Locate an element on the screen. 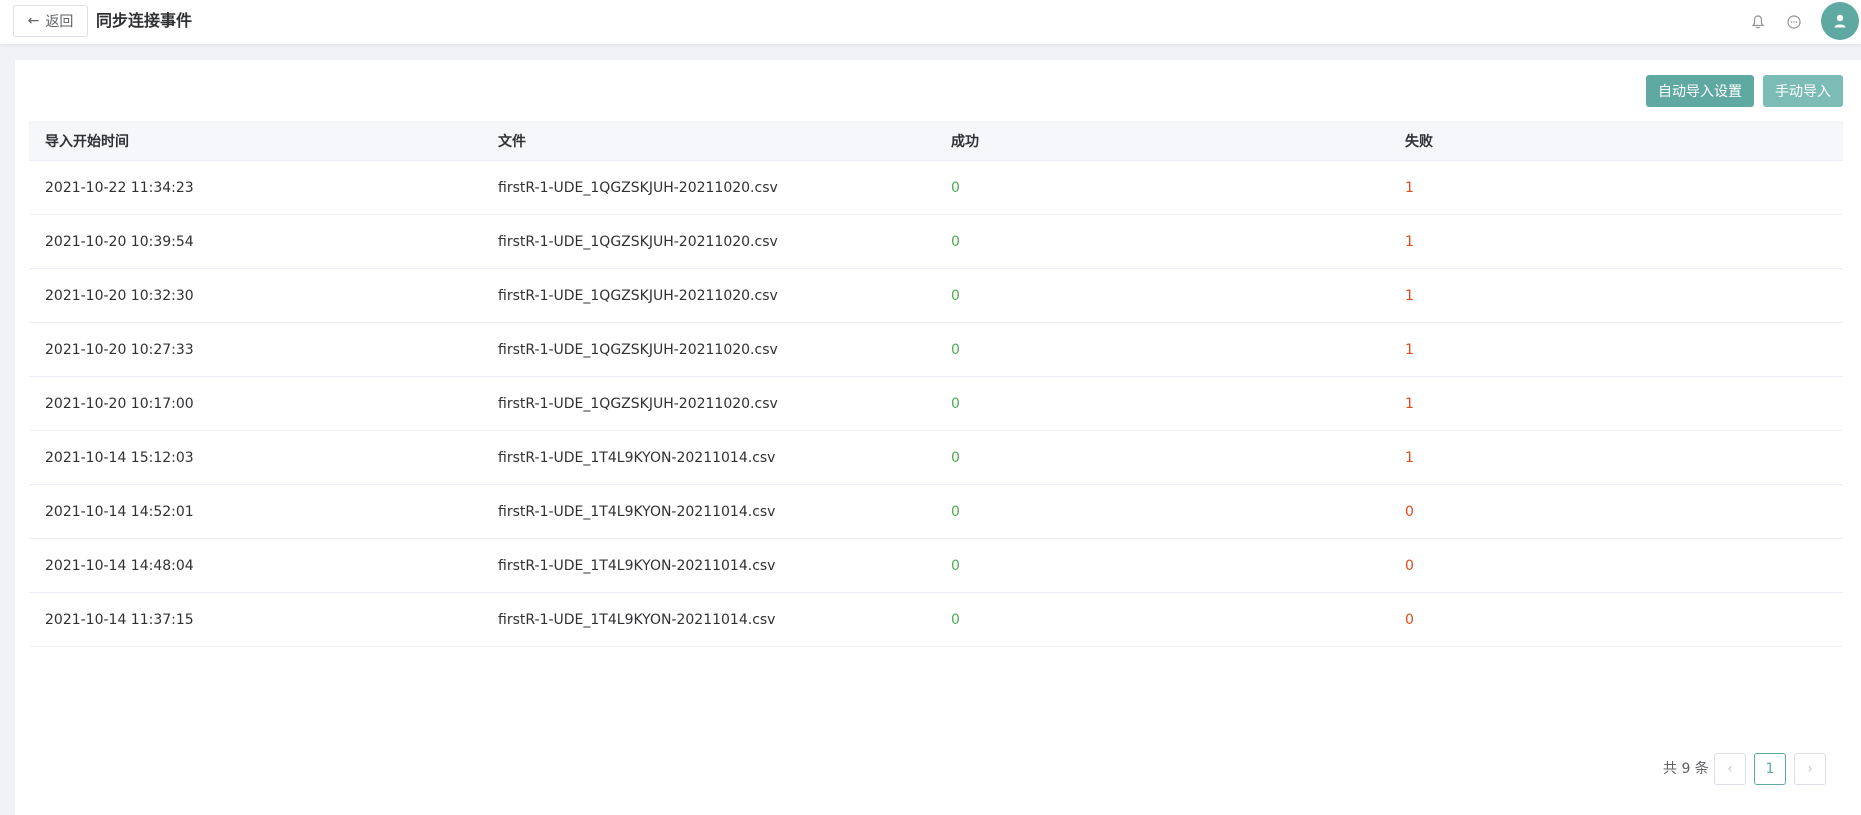 Image resolution: width=1861 pixels, height=815 pixels. cell-start-time: 2021-10-22 11:34:23 is located at coordinates (119, 187).